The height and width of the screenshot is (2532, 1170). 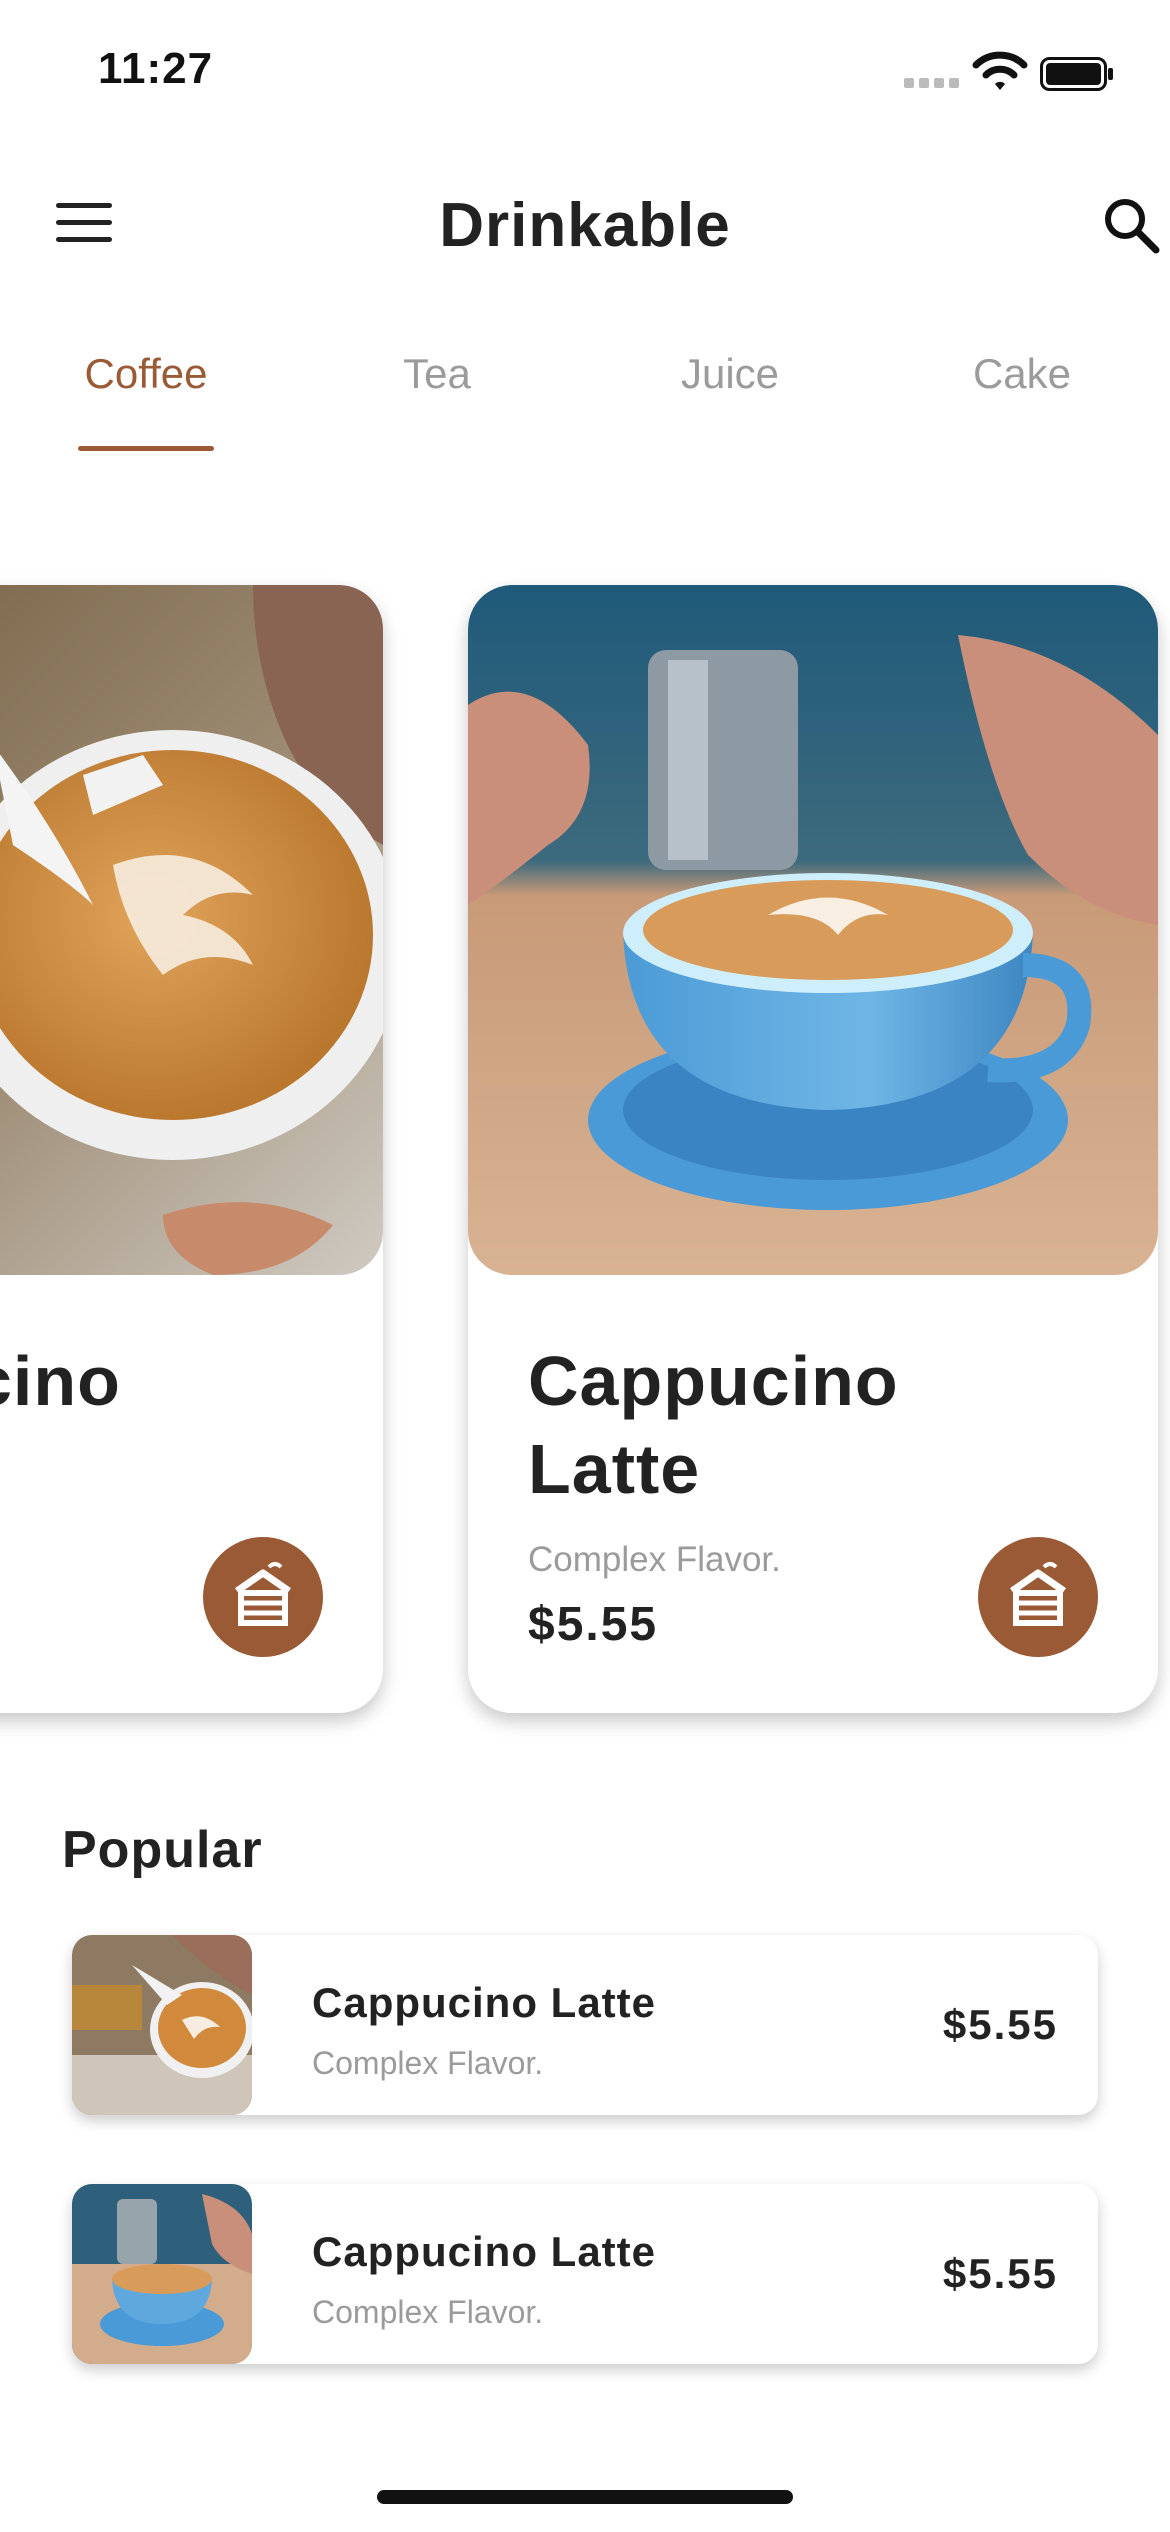 What do you see at coordinates (146, 374) in the screenshot?
I see `tab-coffee: Coffee` at bounding box center [146, 374].